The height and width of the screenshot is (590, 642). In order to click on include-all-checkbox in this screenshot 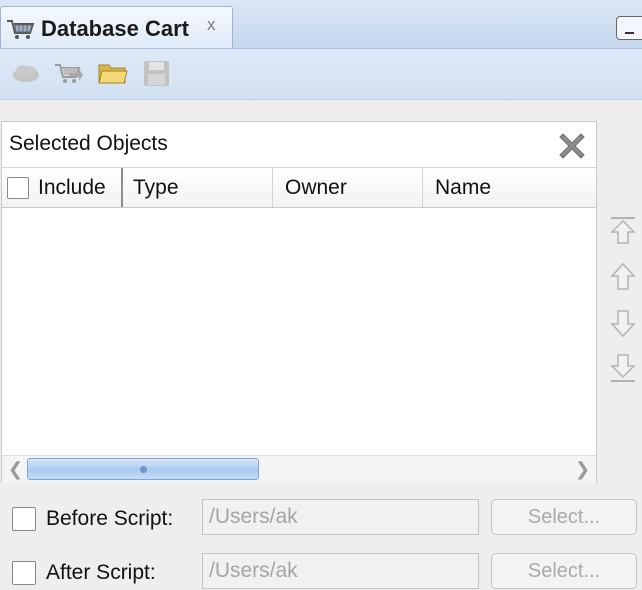, I will do `click(18, 188)`.